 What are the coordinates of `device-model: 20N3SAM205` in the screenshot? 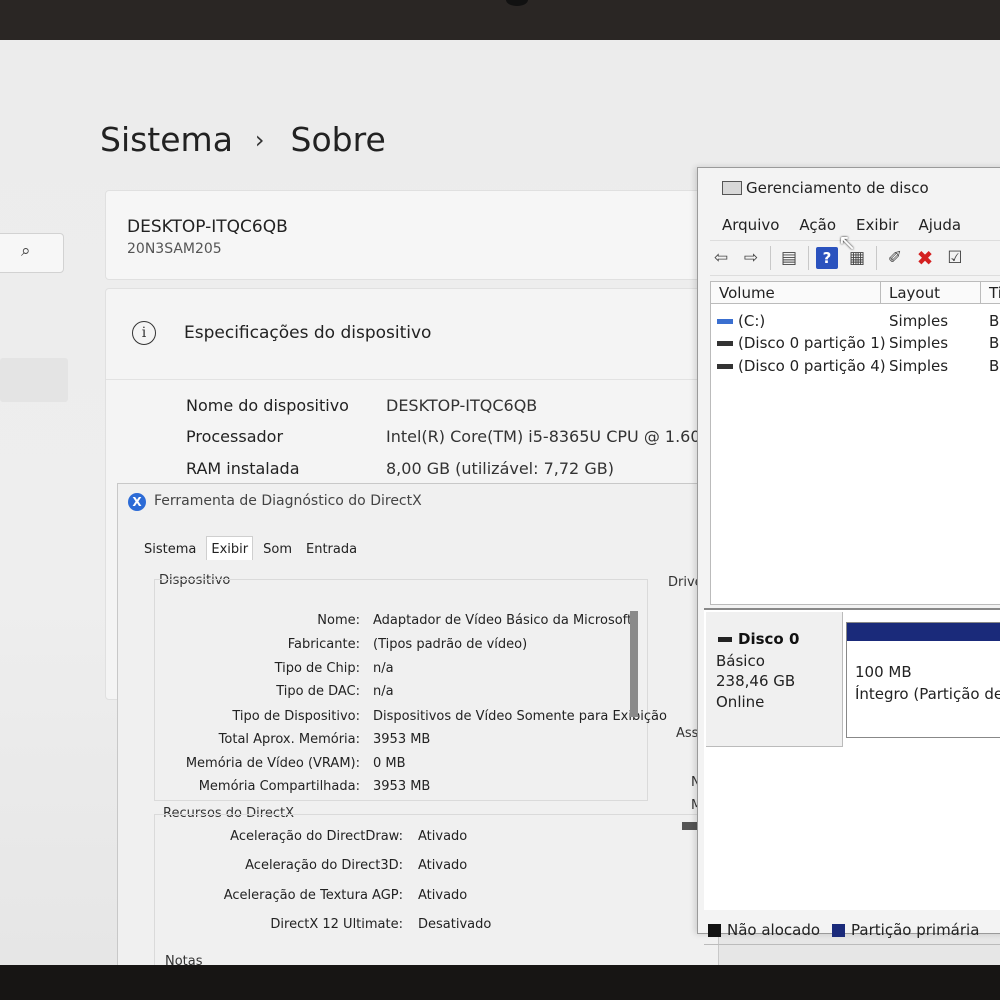 It's located at (174, 249).